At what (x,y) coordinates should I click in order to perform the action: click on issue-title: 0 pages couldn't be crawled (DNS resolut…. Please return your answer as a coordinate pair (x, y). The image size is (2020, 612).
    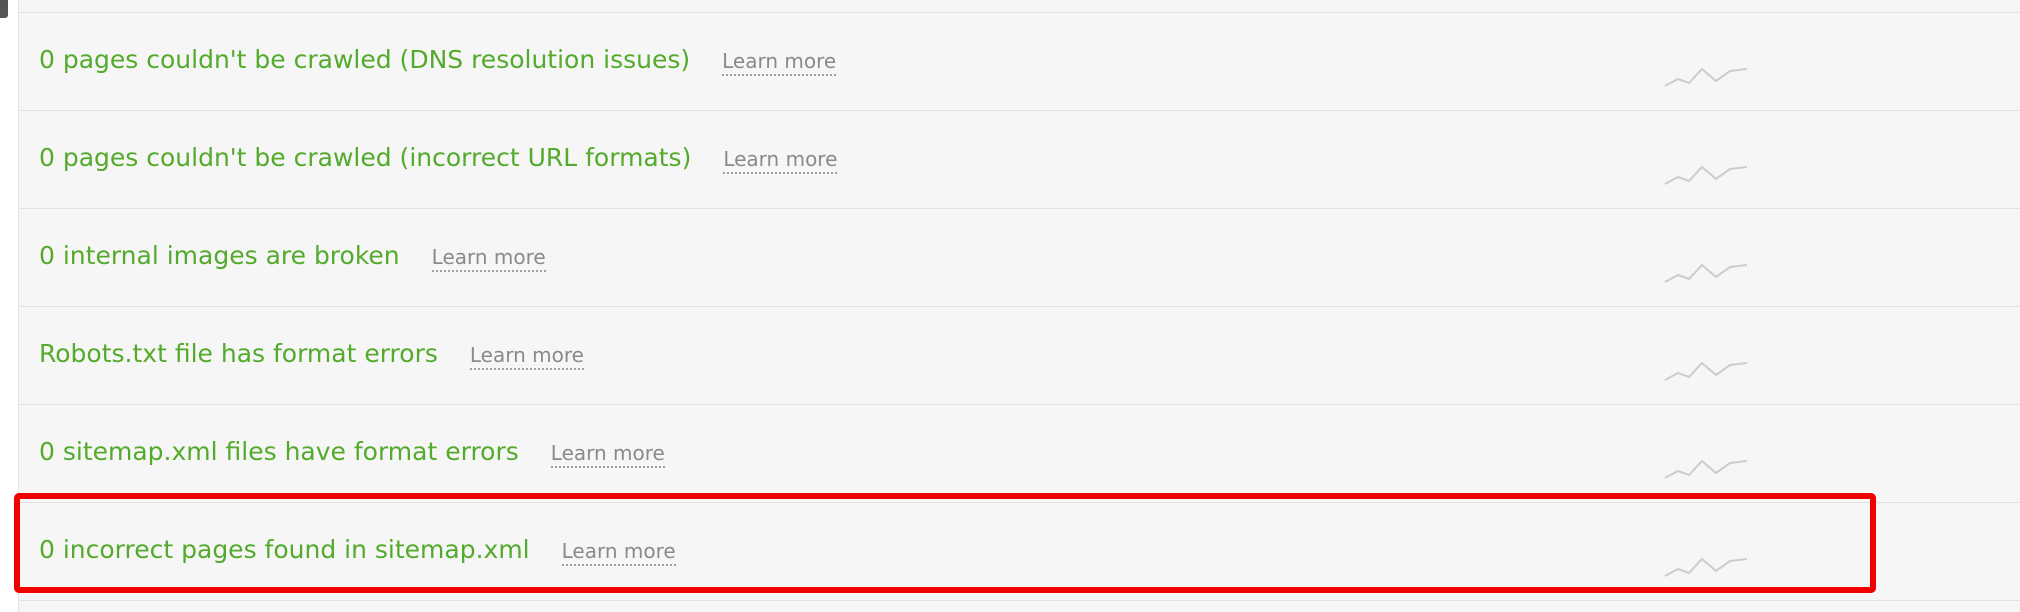
    Looking at the image, I should click on (364, 59).